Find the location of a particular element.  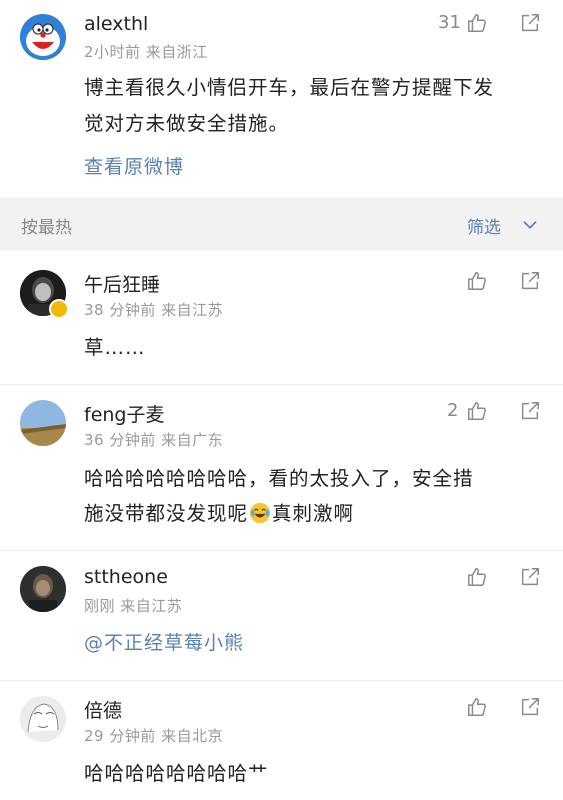

filter-button: 筛选 is located at coordinates (484, 225).